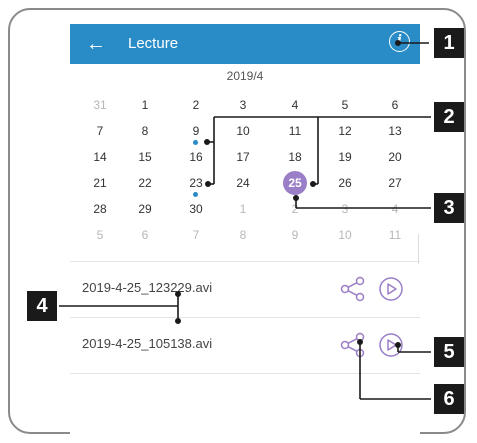 The width and height of the screenshot is (477, 443). What do you see at coordinates (42, 306) in the screenshot?
I see `callout-badge-4: 4` at bounding box center [42, 306].